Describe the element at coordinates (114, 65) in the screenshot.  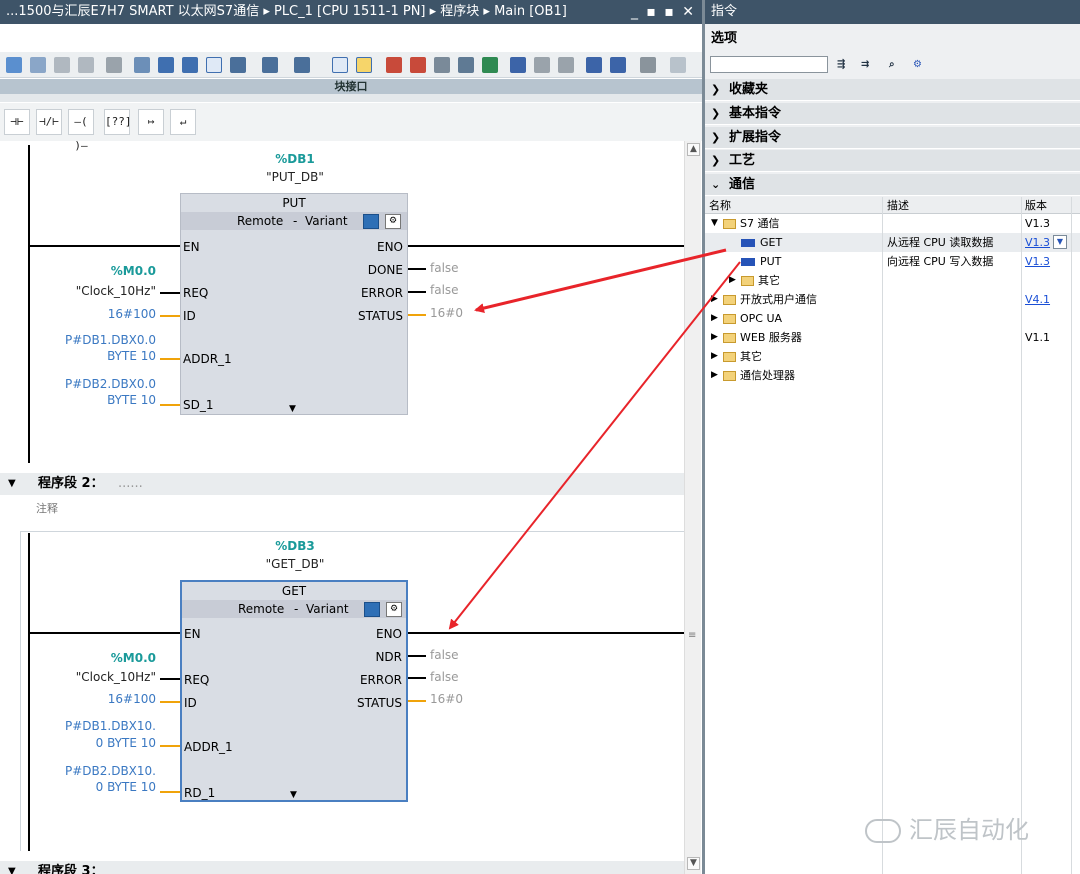
I see `absolute-operand-icon` at that location.